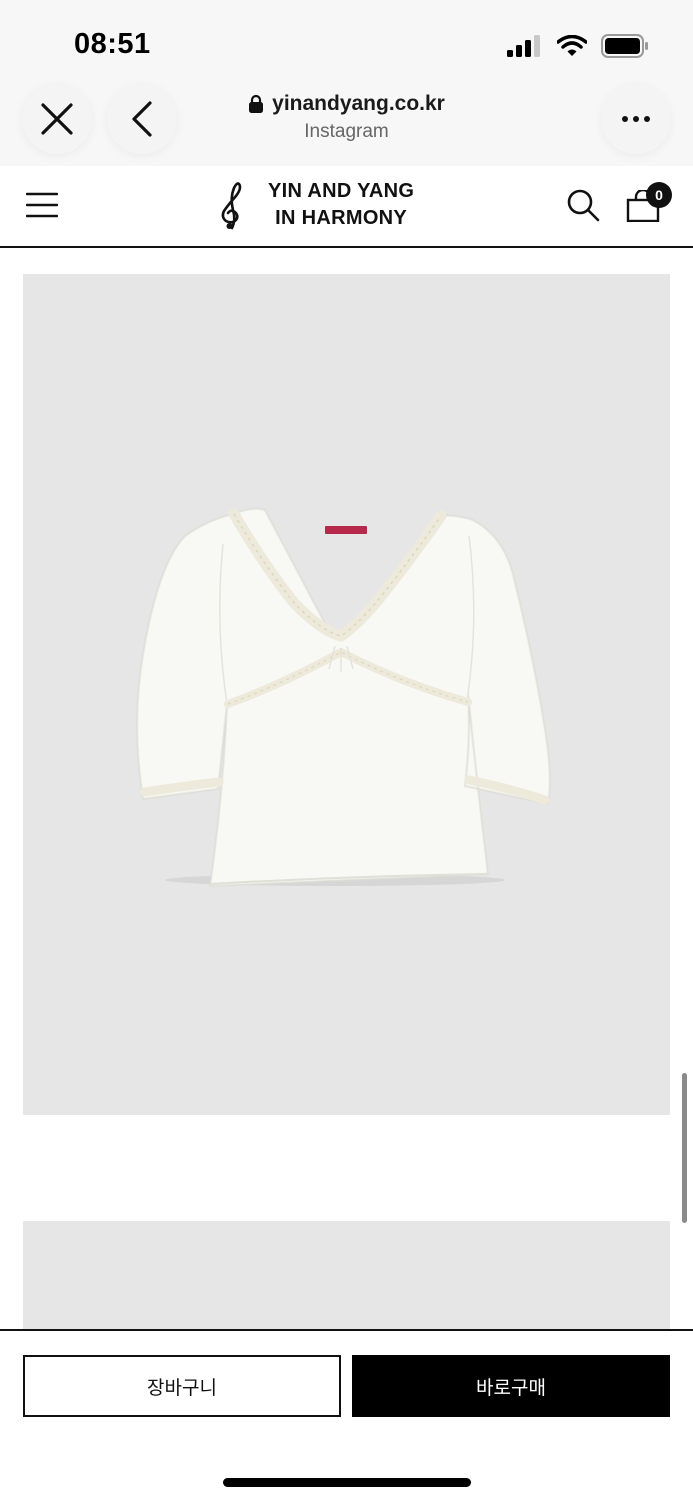 The image size is (693, 1502). I want to click on menu-button, so click(42, 205).